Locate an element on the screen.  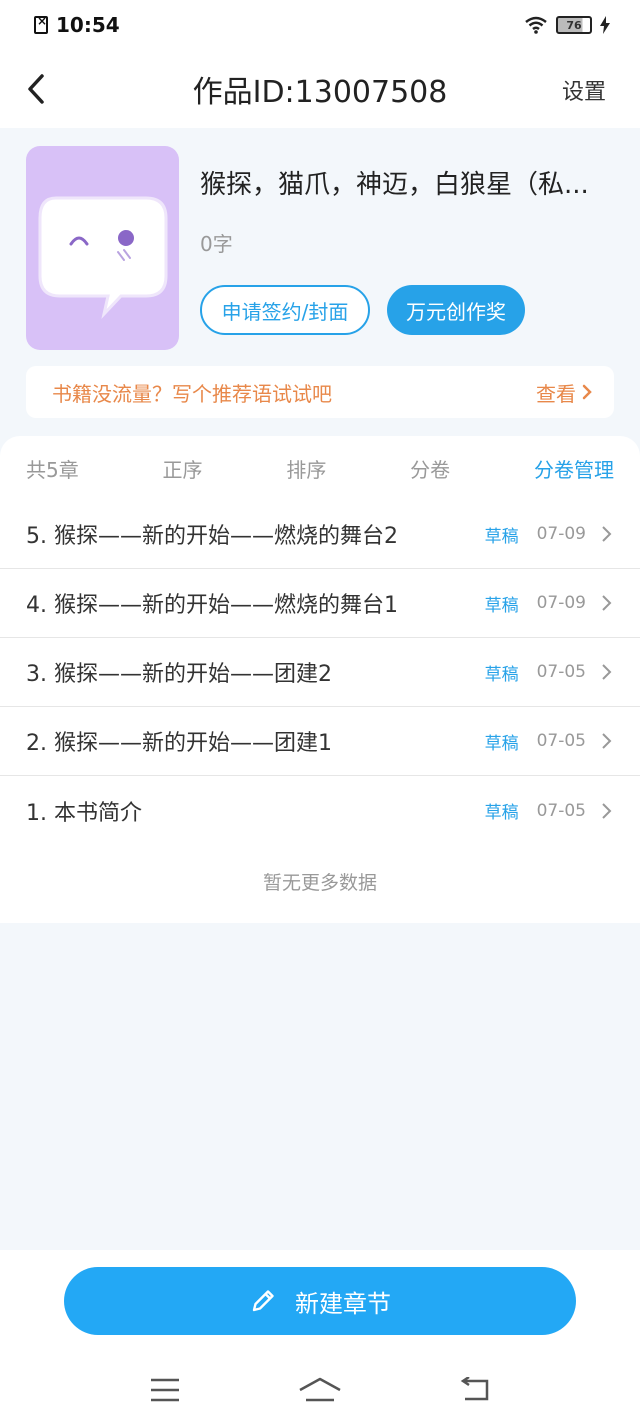
chapter-row: 4. 猴探——新的开始——燃烧的舞台1 草稿 07-09 is located at coordinates (320, 603).